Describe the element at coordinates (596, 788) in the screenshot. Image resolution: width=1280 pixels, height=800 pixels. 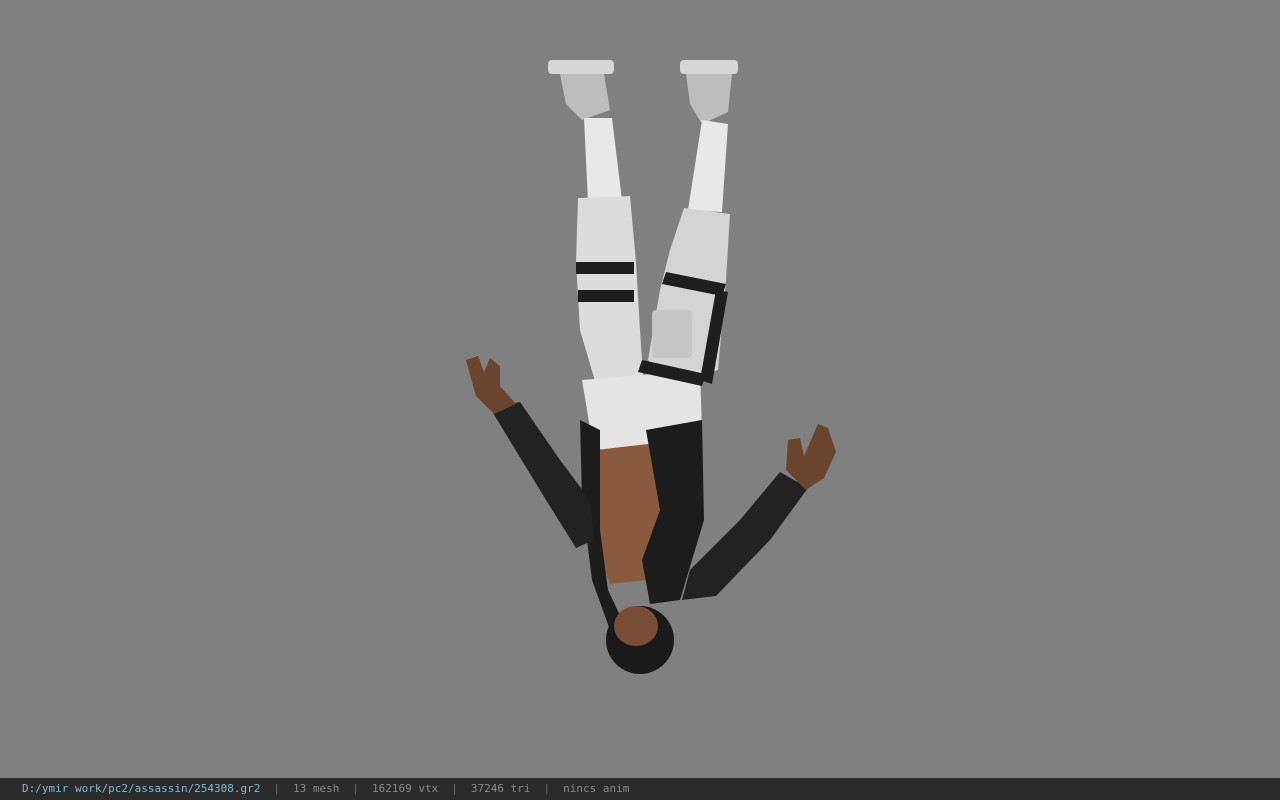
I see `animation-status: nincs anim` at that location.